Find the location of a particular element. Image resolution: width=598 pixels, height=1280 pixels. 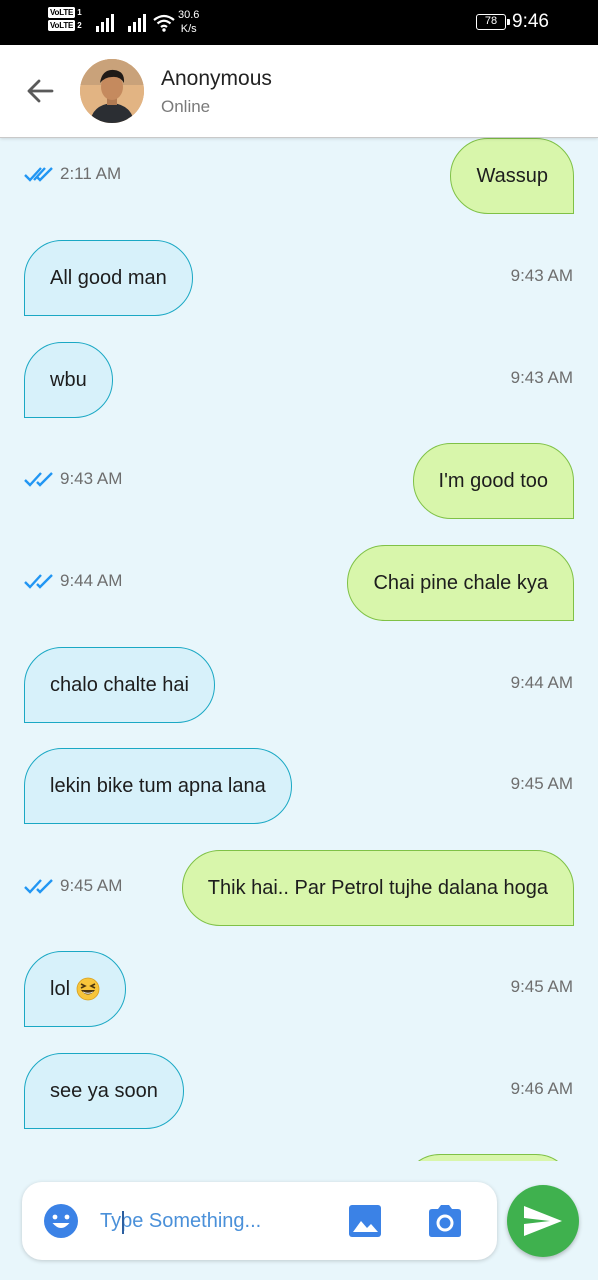

send-icon is located at coordinates (543, 1221).